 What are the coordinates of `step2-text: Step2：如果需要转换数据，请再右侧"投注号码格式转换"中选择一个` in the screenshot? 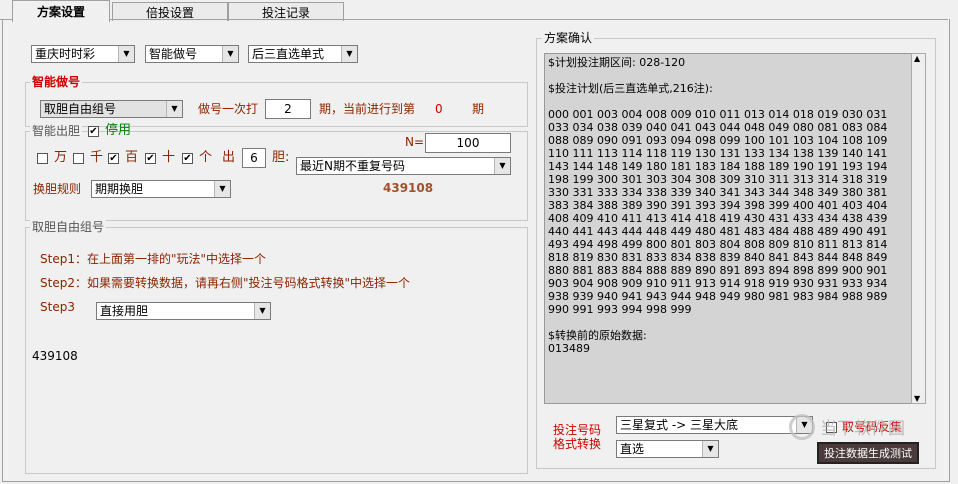 It's located at (225, 283).